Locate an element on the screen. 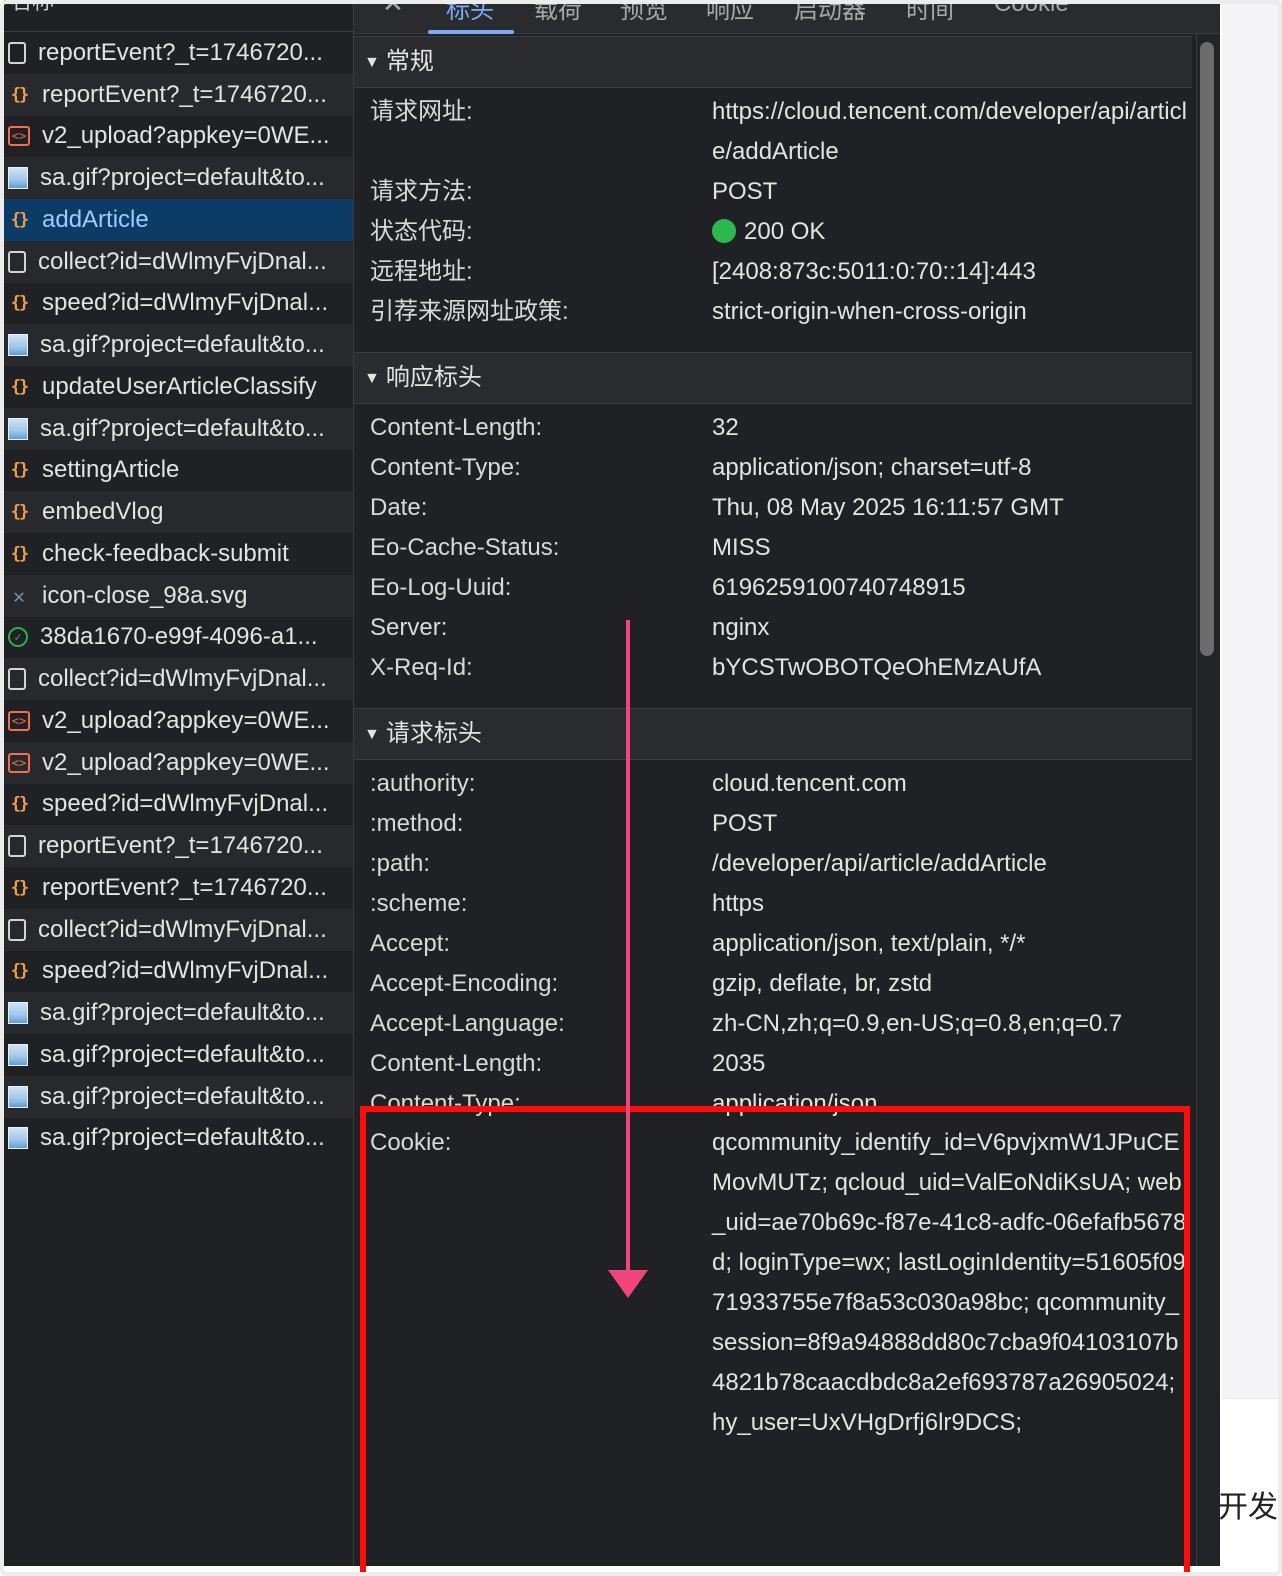  header-key: Server: is located at coordinates (409, 627).